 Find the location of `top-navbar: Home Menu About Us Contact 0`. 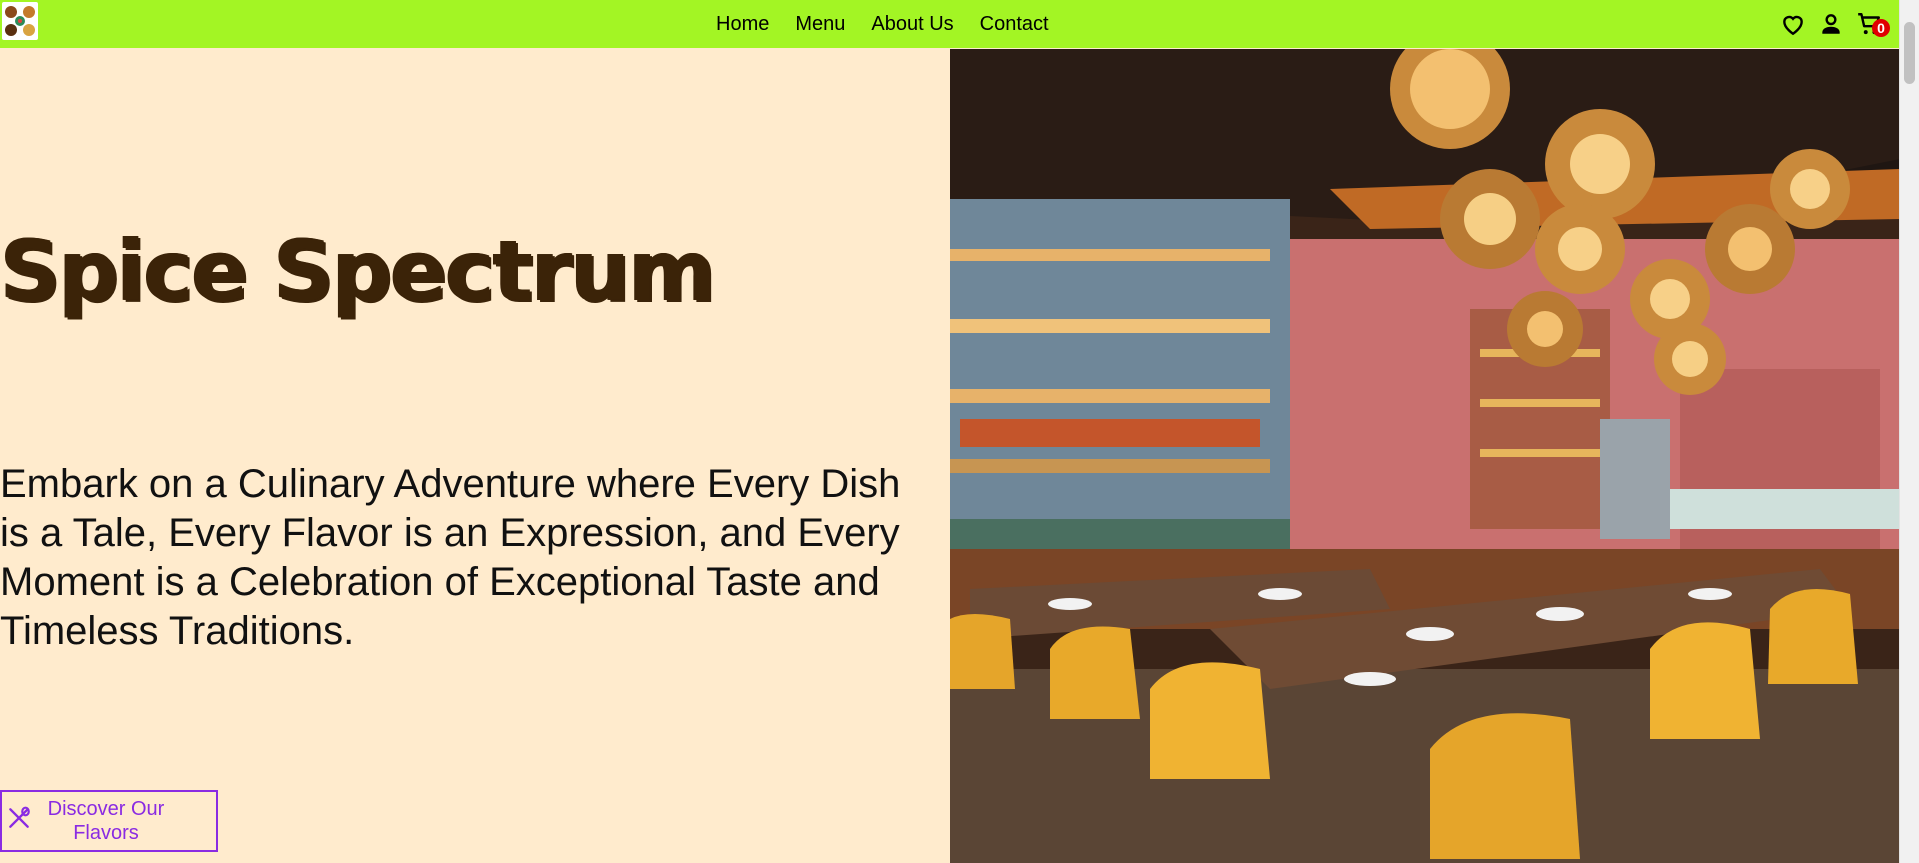

top-navbar: Home Menu About Us Contact 0 is located at coordinates (950, 24).